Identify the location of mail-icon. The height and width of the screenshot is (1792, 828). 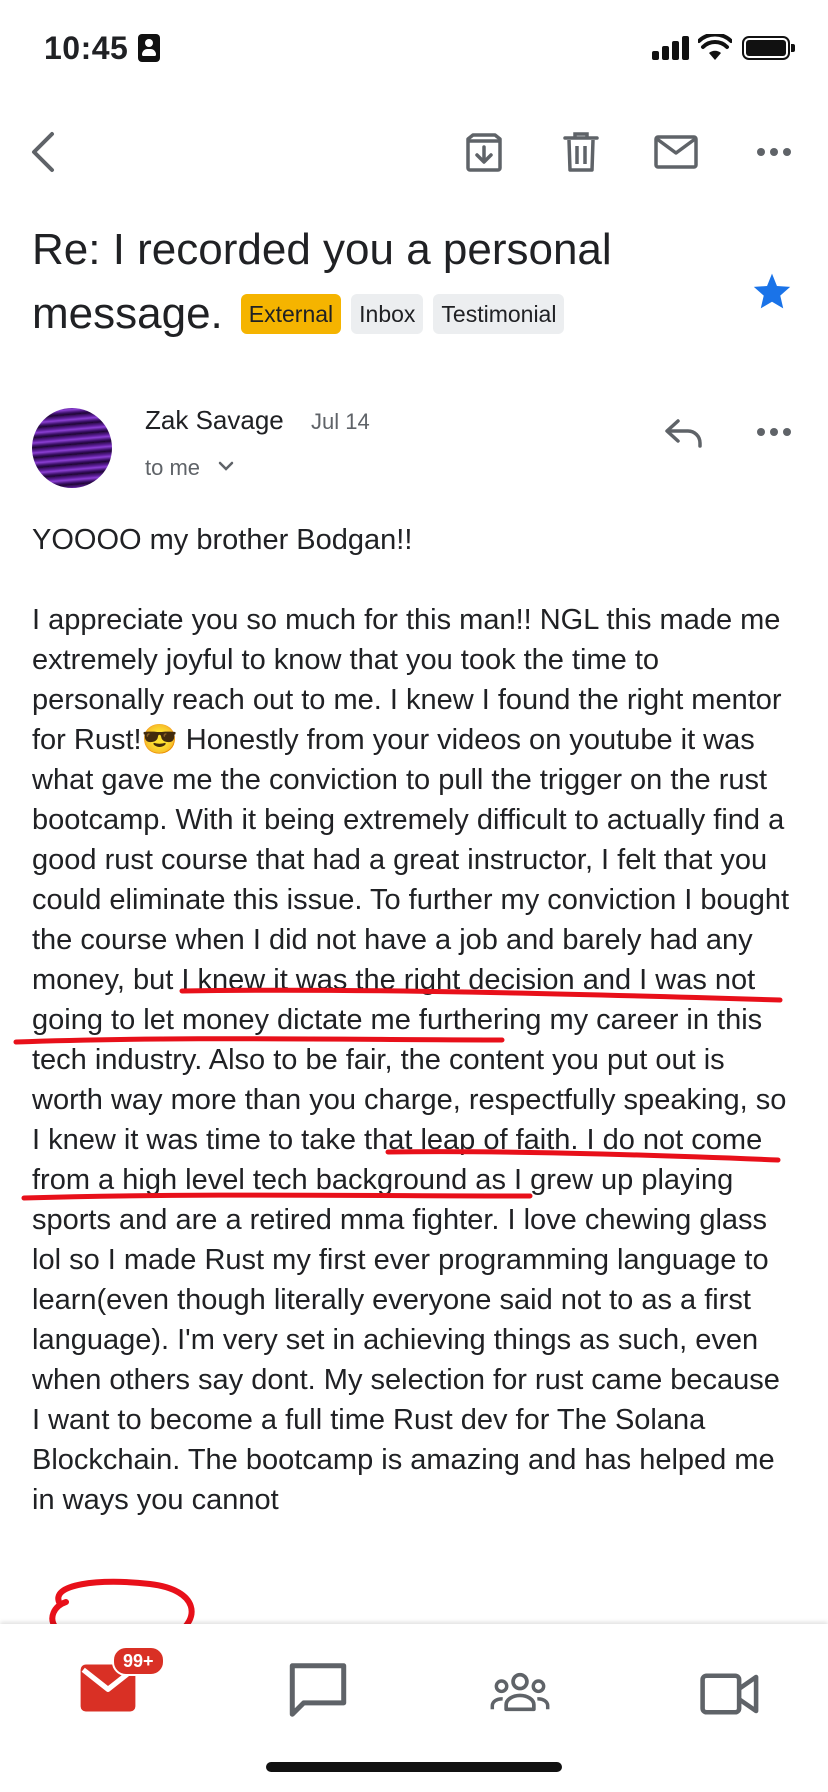
(676, 152).